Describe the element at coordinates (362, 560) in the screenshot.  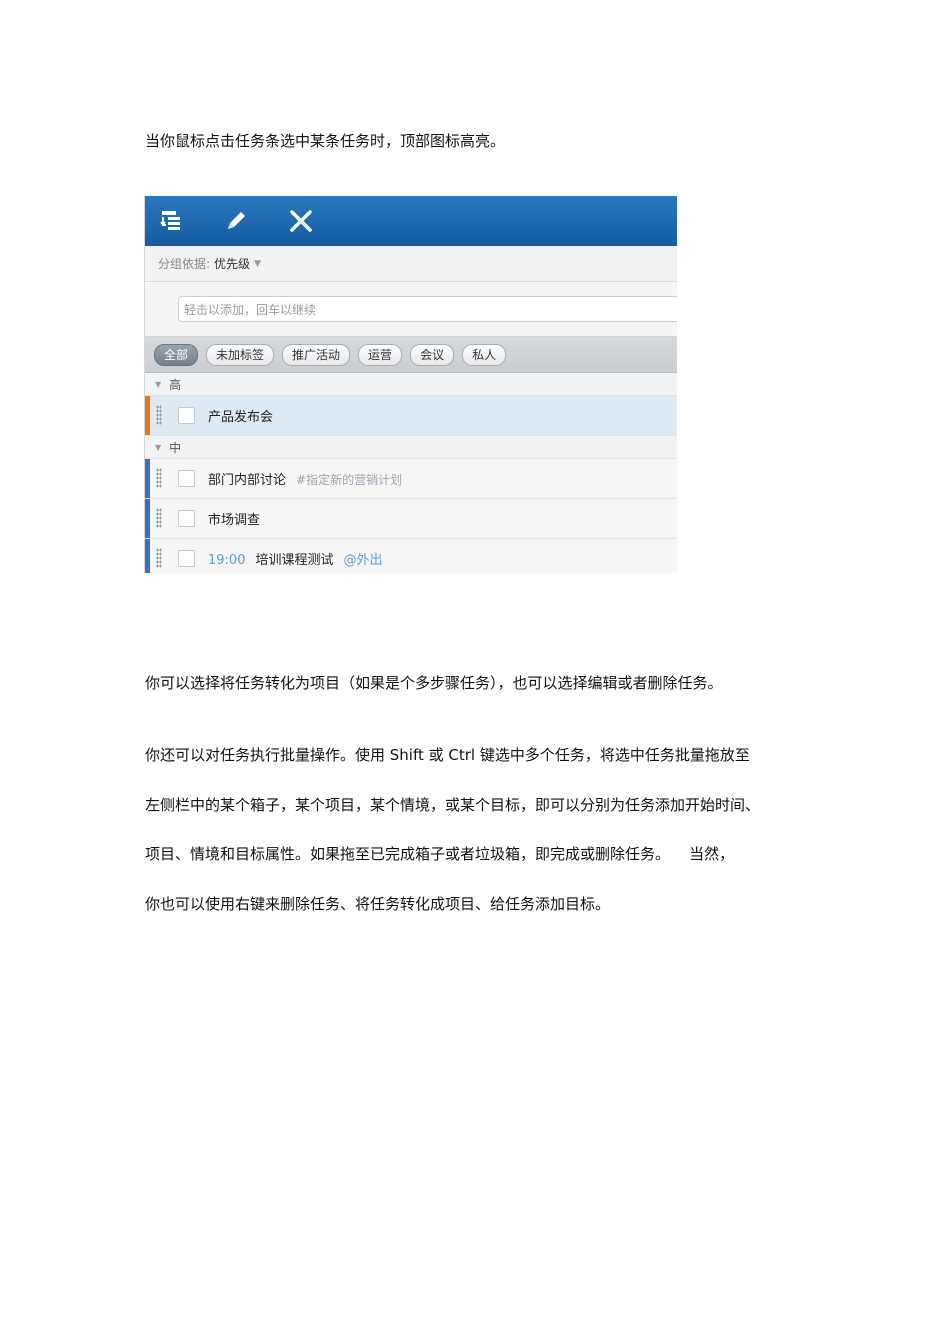
I see `task-context: @外出` at that location.